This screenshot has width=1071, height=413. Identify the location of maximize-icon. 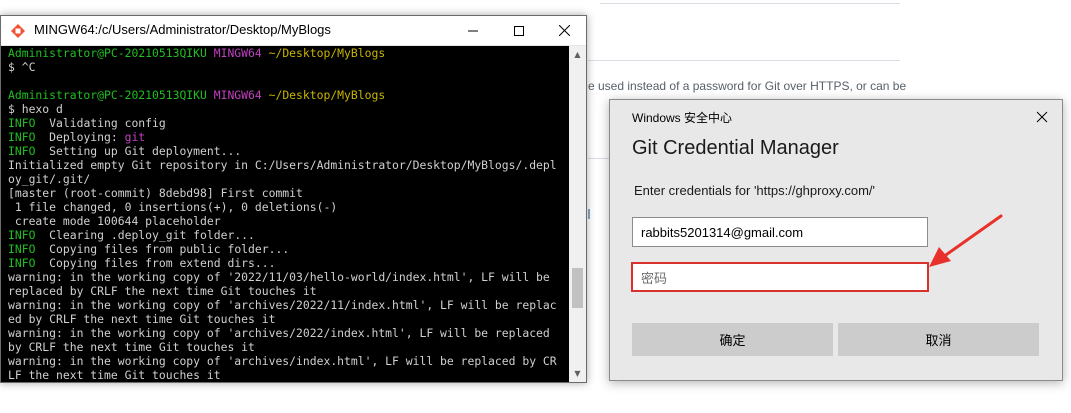
(519, 30).